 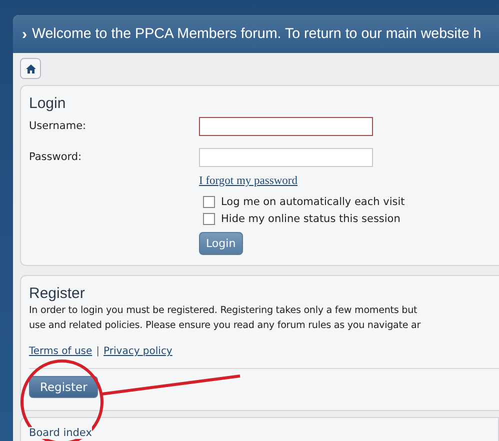 What do you see at coordinates (221, 243) in the screenshot?
I see `login-button: Login` at bounding box center [221, 243].